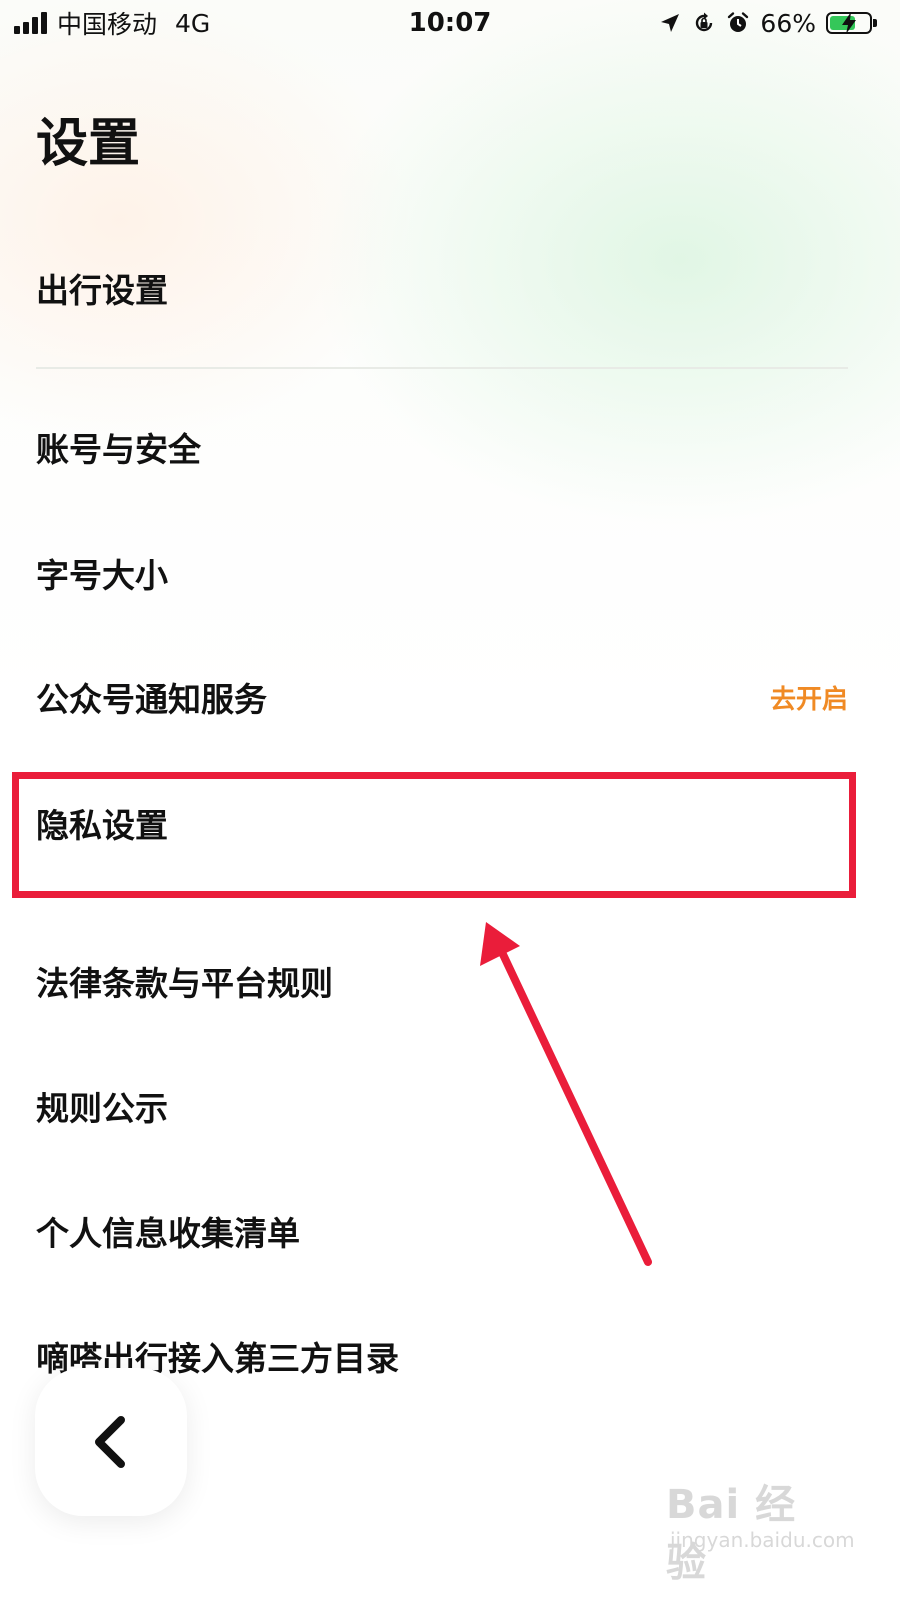  Describe the element at coordinates (788, 23) in the screenshot. I see `battery-percentage: 66%` at that location.